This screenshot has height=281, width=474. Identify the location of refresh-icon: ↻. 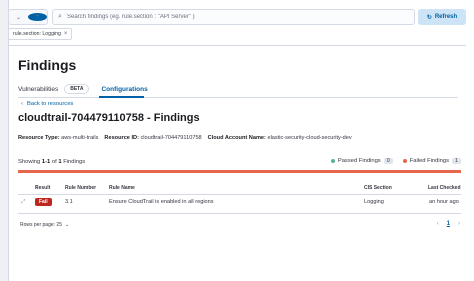
(429, 17).